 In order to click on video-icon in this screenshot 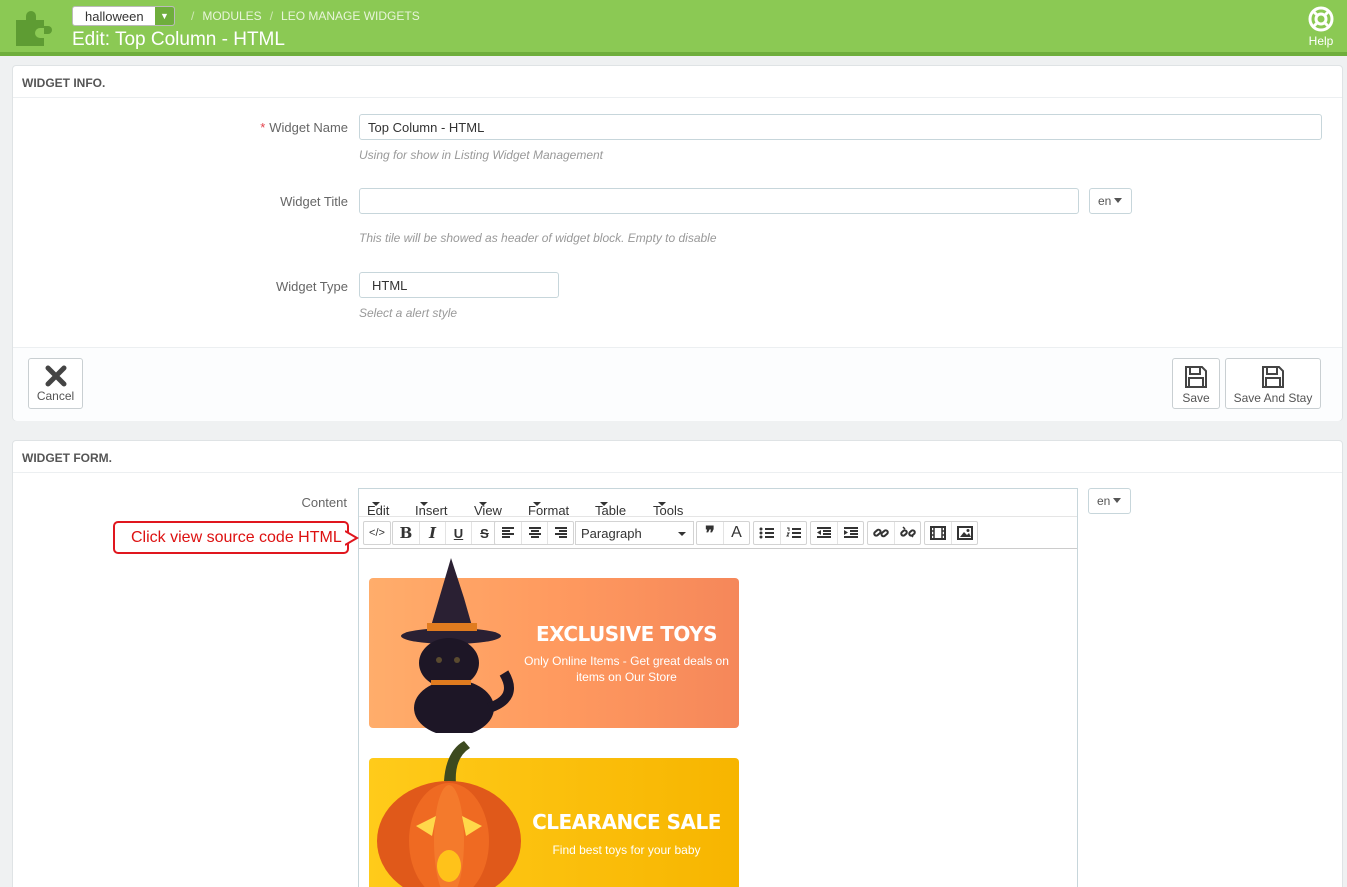, I will do `click(938, 533)`.